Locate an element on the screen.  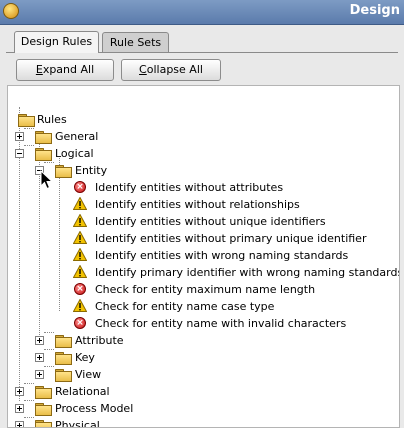
collapse-icon is located at coordinates (19, 153).